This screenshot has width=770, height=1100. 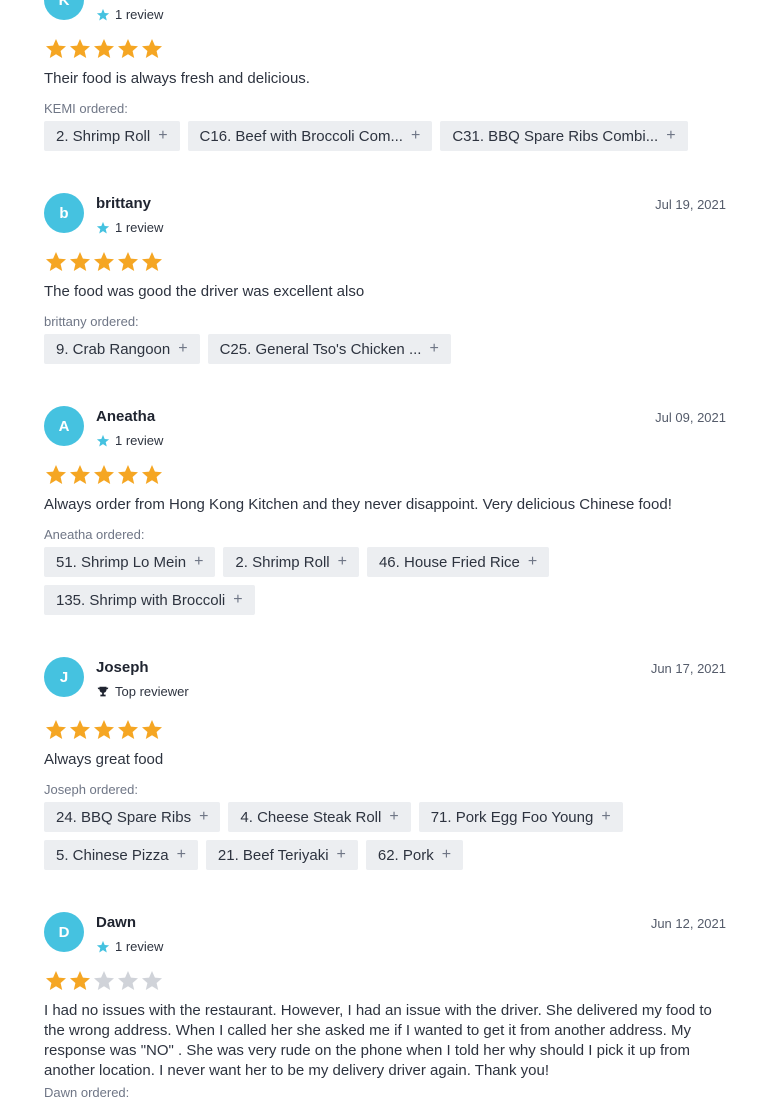 What do you see at coordinates (520, 817) in the screenshot?
I see `ordered-item-chip: 71. Pork Egg Foo Young +` at bounding box center [520, 817].